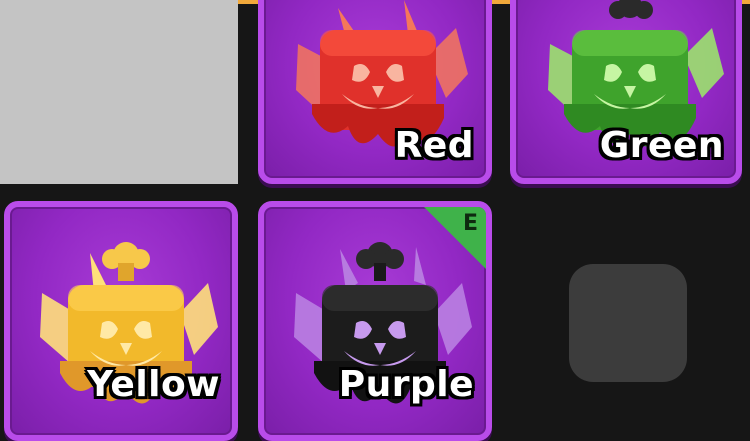 The width and height of the screenshot is (750, 441). I want to click on image-placeholder, so click(119, 92).